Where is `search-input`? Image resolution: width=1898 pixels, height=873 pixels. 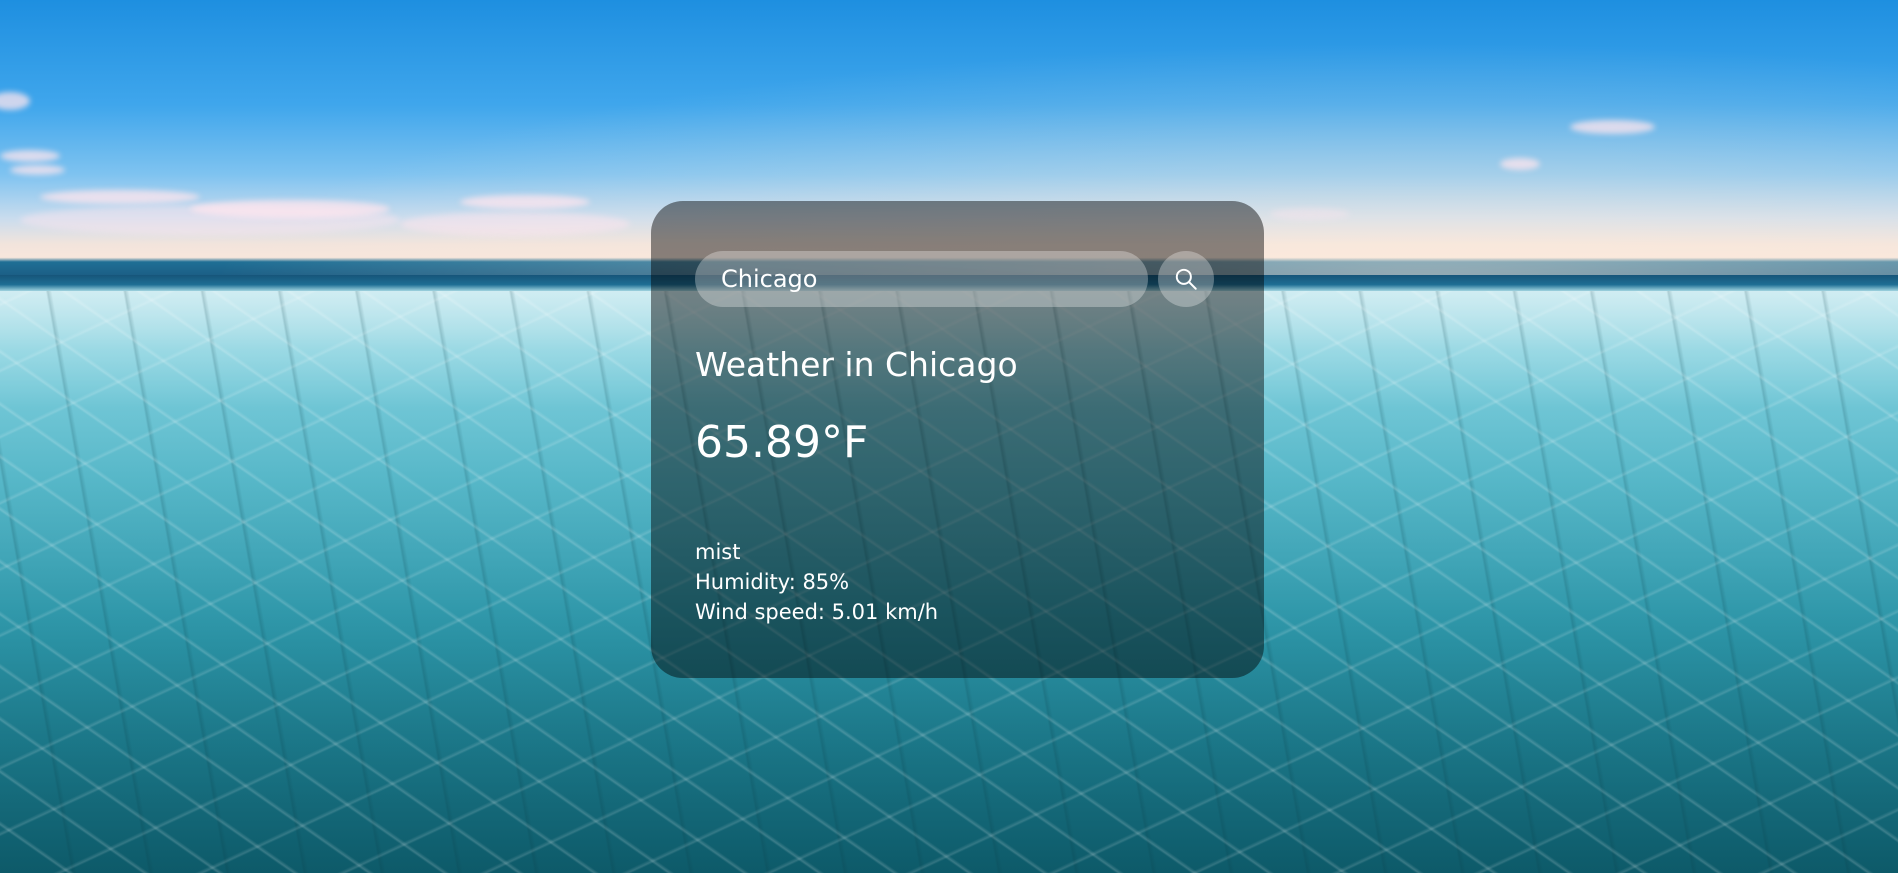
search-input is located at coordinates (921, 279).